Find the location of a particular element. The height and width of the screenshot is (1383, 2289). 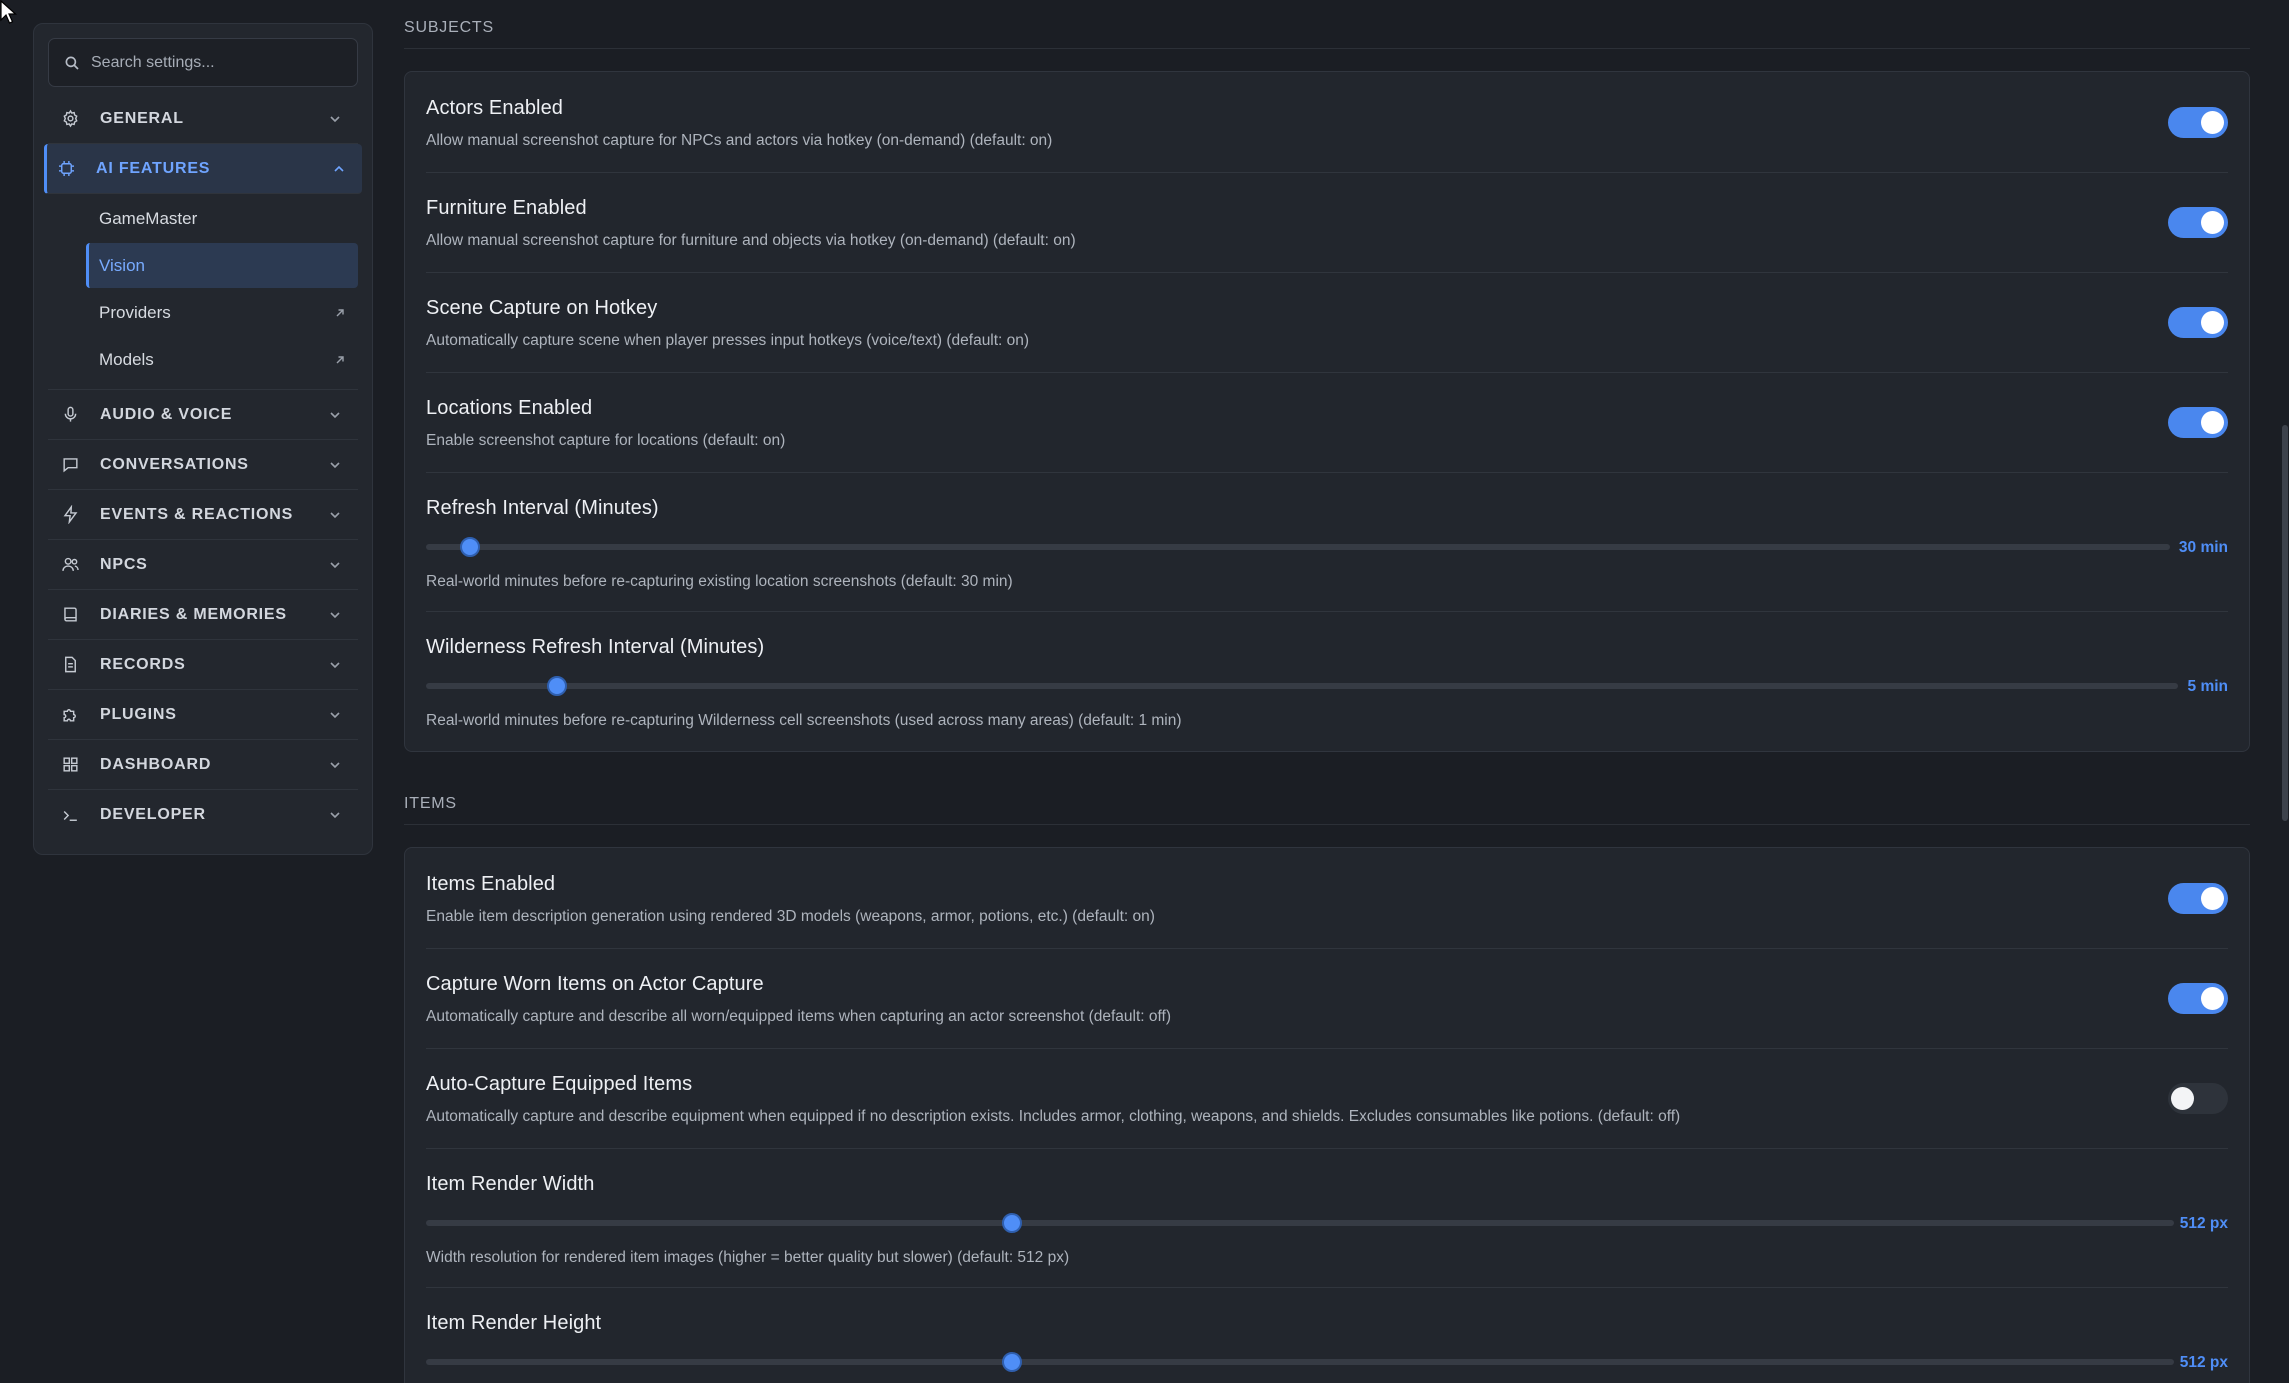

auto-capture-equipped-toggle is located at coordinates (2198, 1098).